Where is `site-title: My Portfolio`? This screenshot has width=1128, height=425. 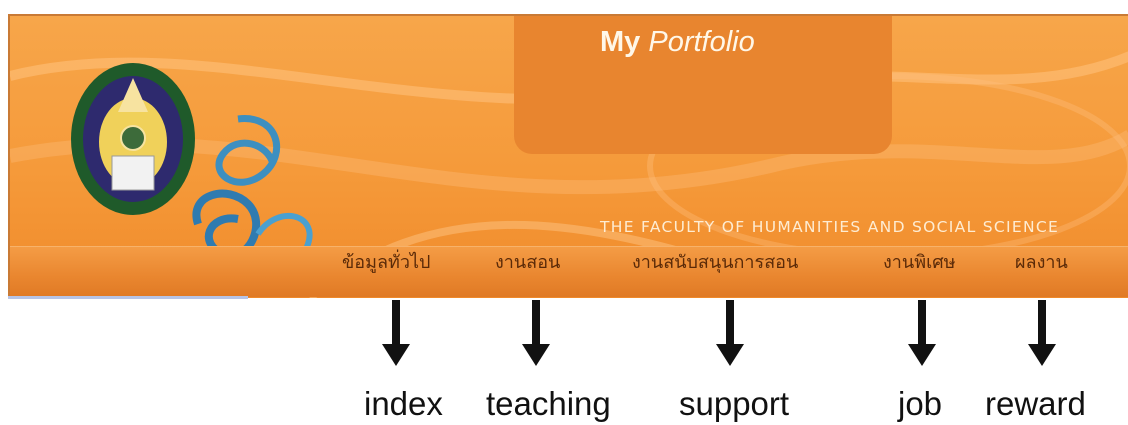
site-title: My Portfolio is located at coordinates (677, 42).